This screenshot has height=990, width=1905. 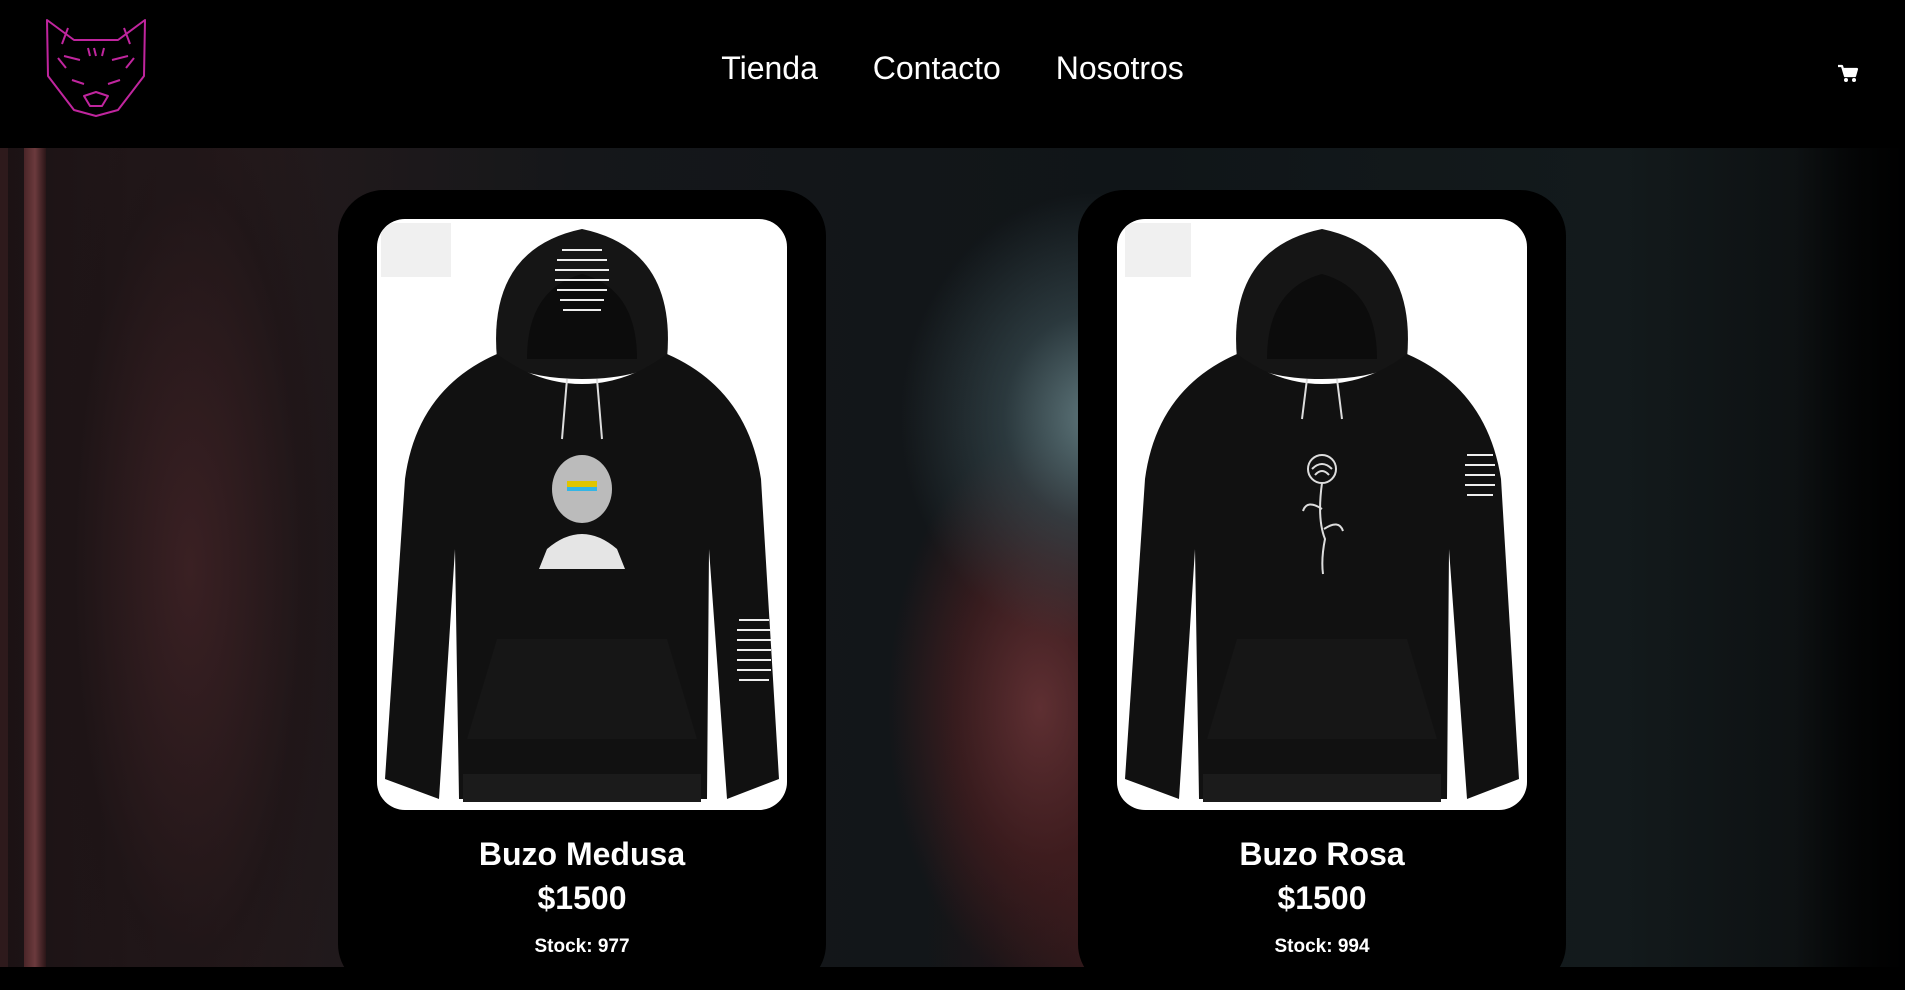 What do you see at coordinates (582, 946) in the screenshot?
I see `product-stock: Stock: 977` at bounding box center [582, 946].